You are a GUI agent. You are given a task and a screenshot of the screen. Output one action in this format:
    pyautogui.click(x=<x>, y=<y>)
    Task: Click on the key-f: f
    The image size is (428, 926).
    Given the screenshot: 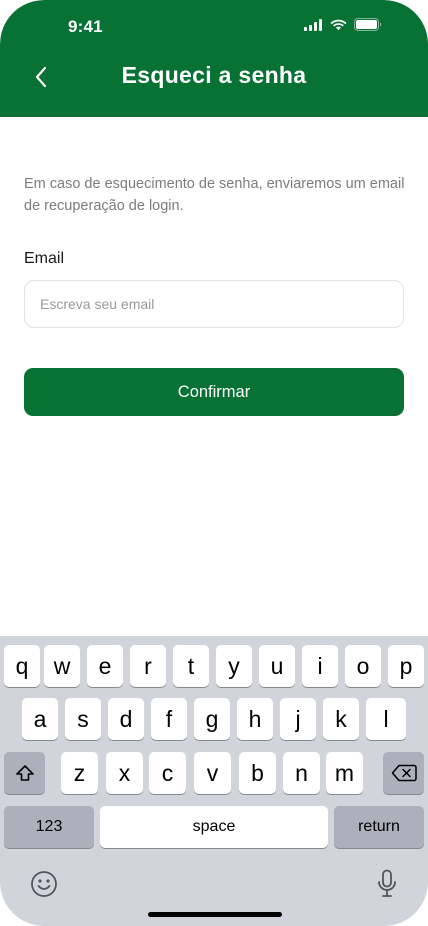 What is the action you would take?
    pyautogui.click(x=169, y=719)
    